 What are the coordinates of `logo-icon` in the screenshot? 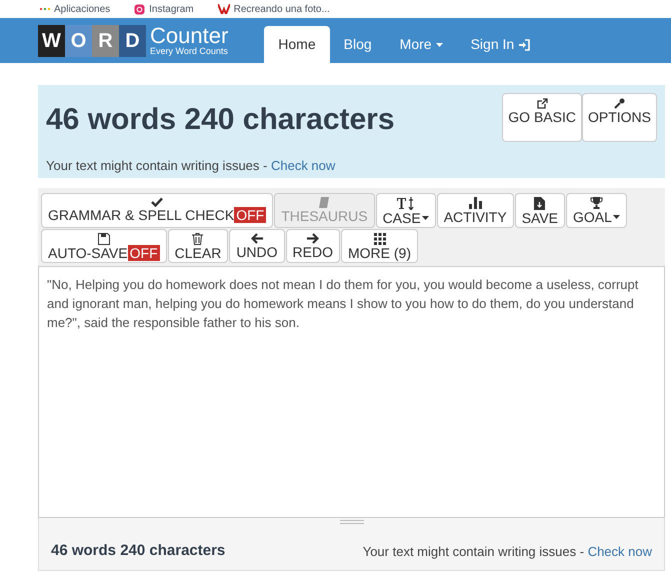 It's located at (224, 9).